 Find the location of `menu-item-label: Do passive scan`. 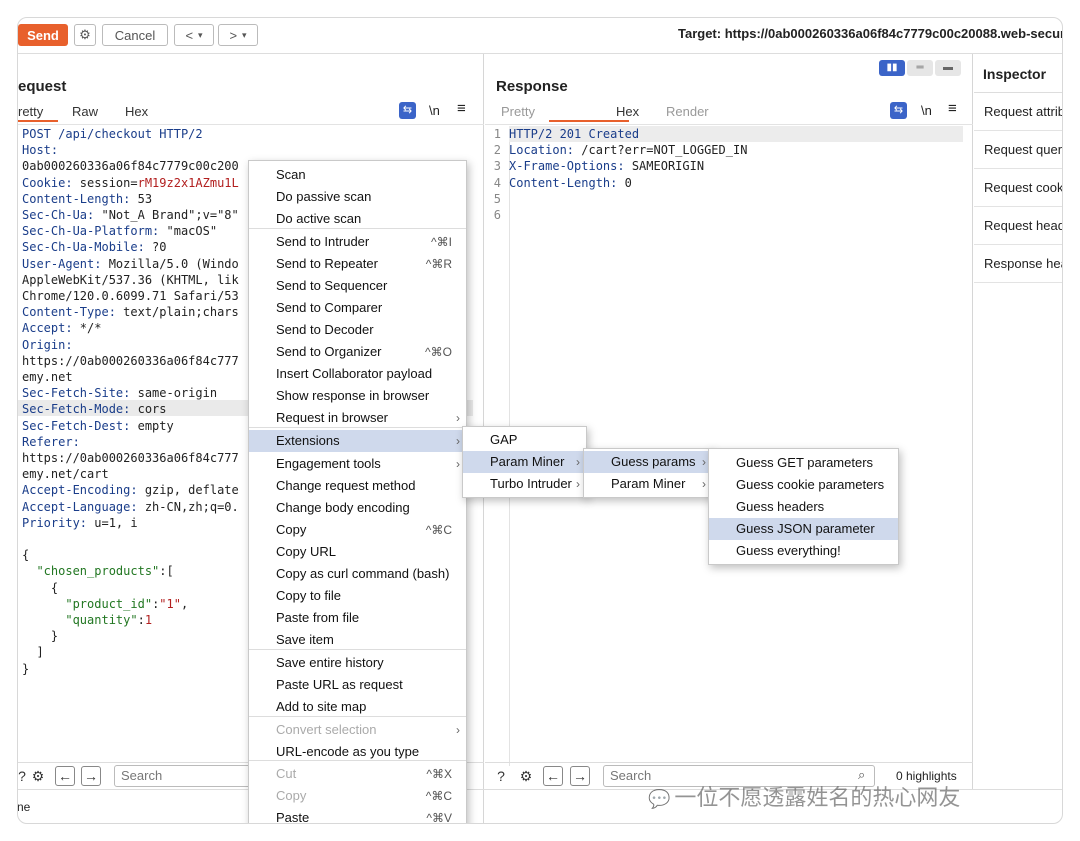

menu-item-label: Do passive scan is located at coordinates (324, 196).